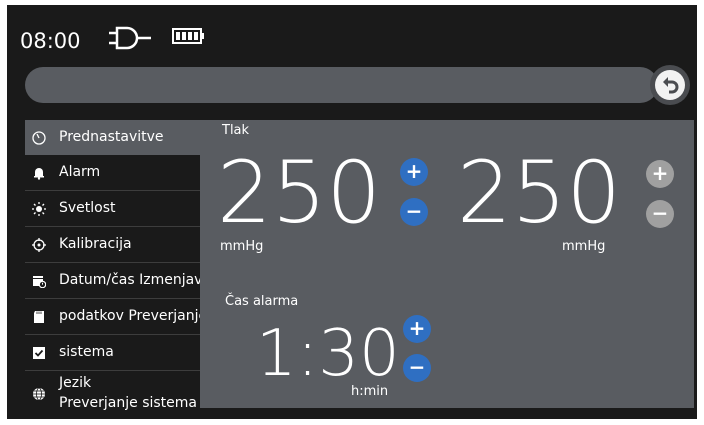 Image resolution: width=704 pixels, height=425 pixels. What do you see at coordinates (39, 174) in the screenshot?
I see `bell-icon` at bounding box center [39, 174].